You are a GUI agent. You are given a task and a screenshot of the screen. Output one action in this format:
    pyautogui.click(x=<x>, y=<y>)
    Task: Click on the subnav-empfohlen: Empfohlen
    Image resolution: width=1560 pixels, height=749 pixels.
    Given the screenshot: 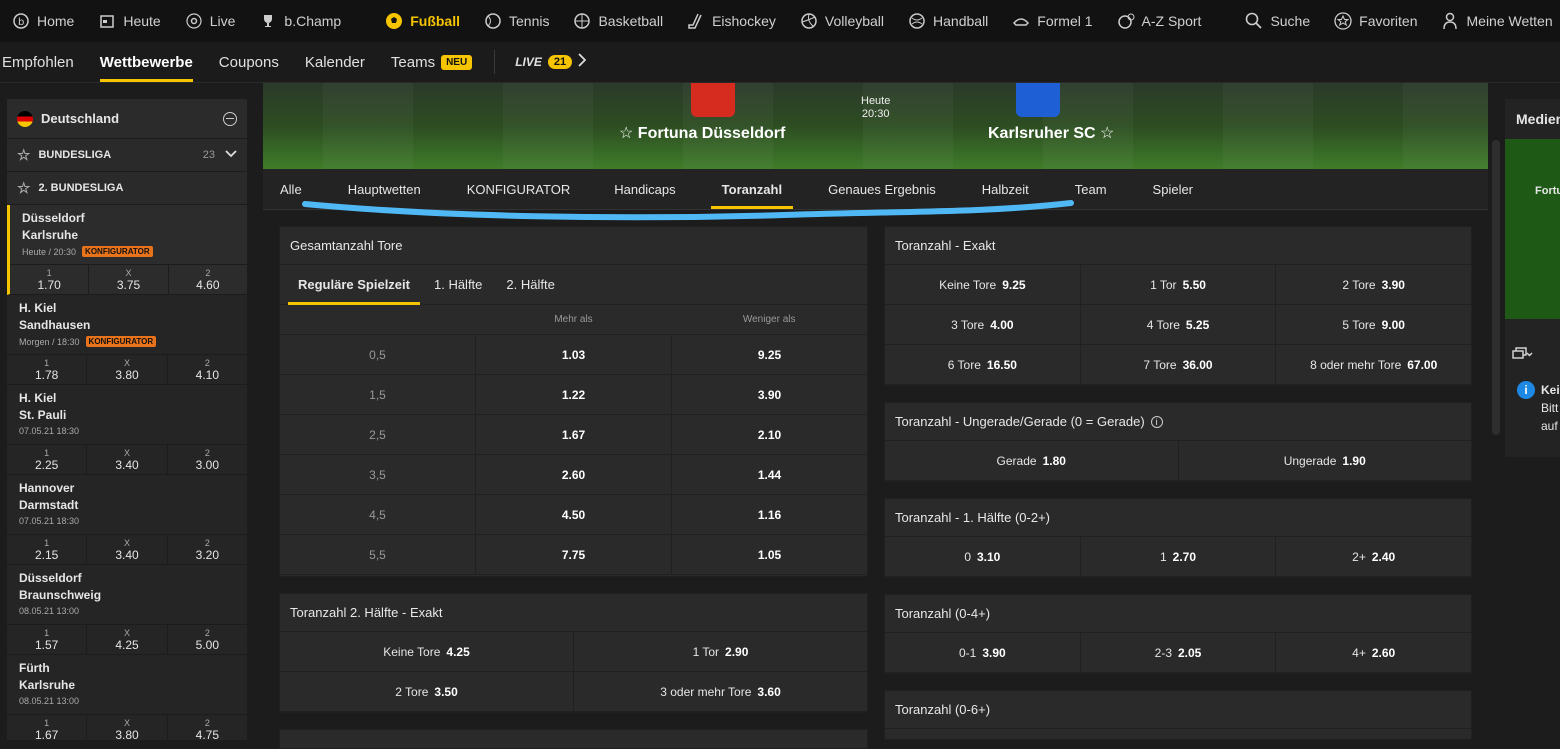 What is the action you would take?
    pyautogui.click(x=43, y=62)
    